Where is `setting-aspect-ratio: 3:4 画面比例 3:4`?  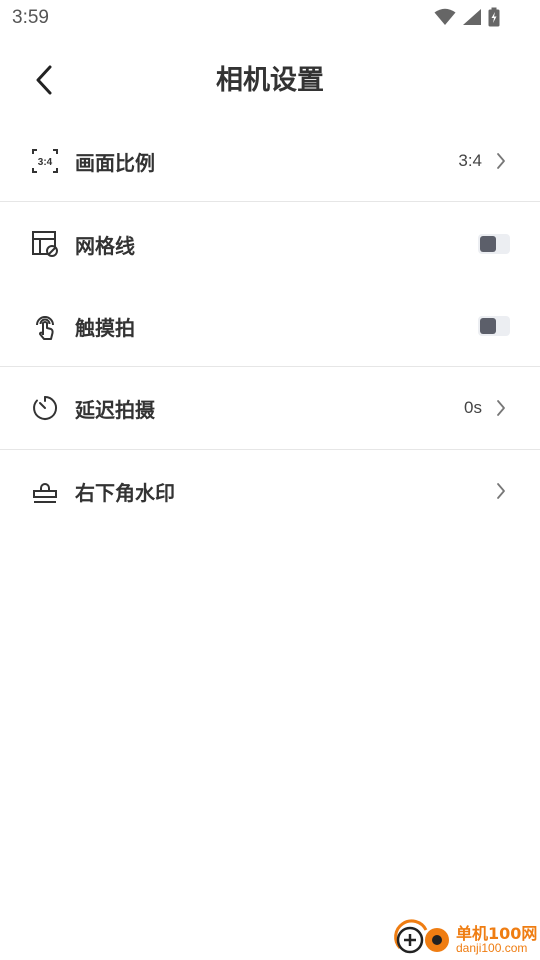 setting-aspect-ratio: 3:4 画面比例 3:4 is located at coordinates (270, 161).